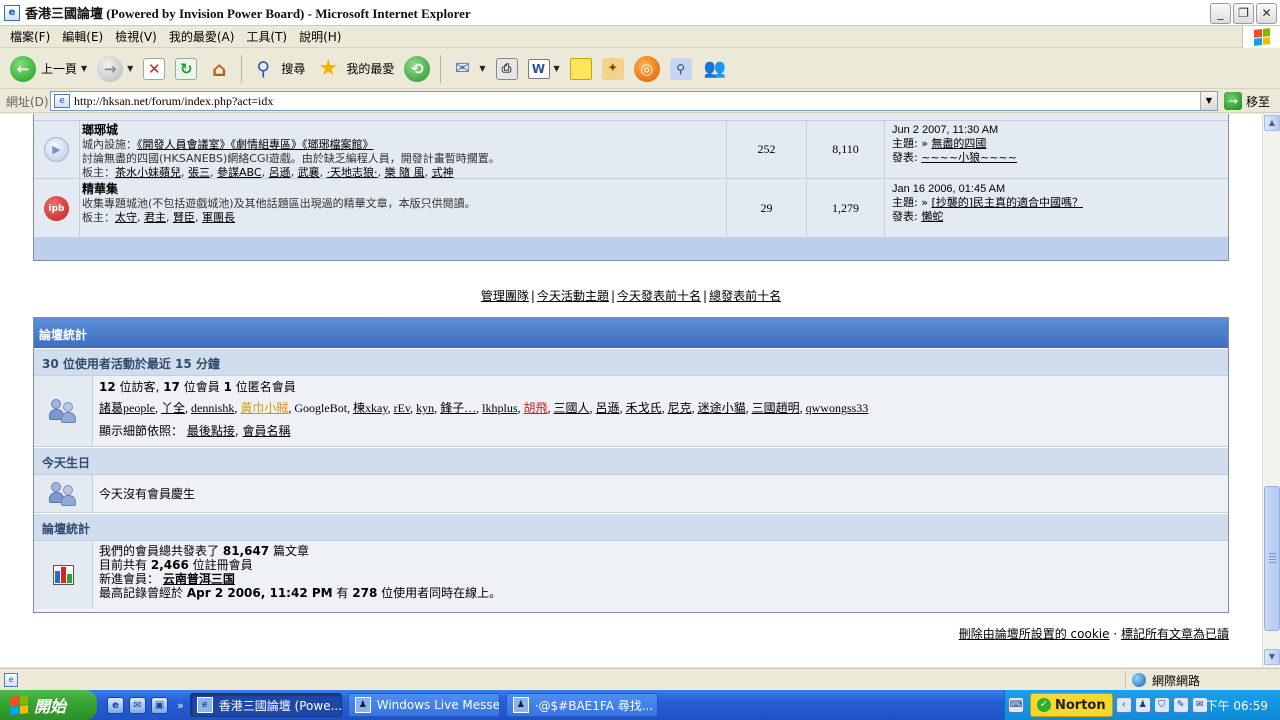 The height and width of the screenshot is (720, 1280). What do you see at coordinates (536, 408) in the screenshot?
I see `online-user-link: 胡飛` at bounding box center [536, 408].